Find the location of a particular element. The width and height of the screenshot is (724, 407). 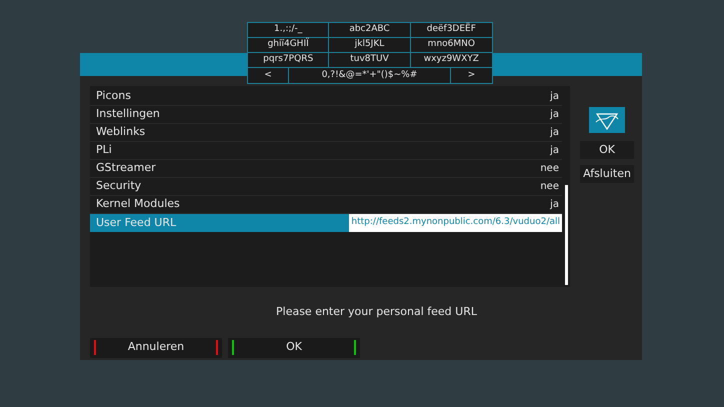

setting-label: Kernel Modules is located at coordinates (138, 204).